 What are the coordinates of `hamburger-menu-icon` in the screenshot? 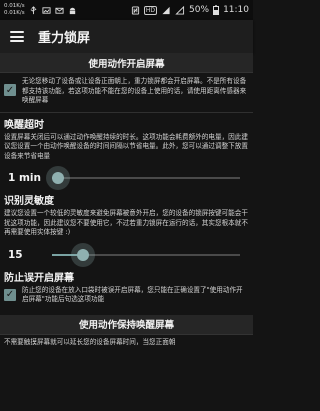 It's located at (17, 36).